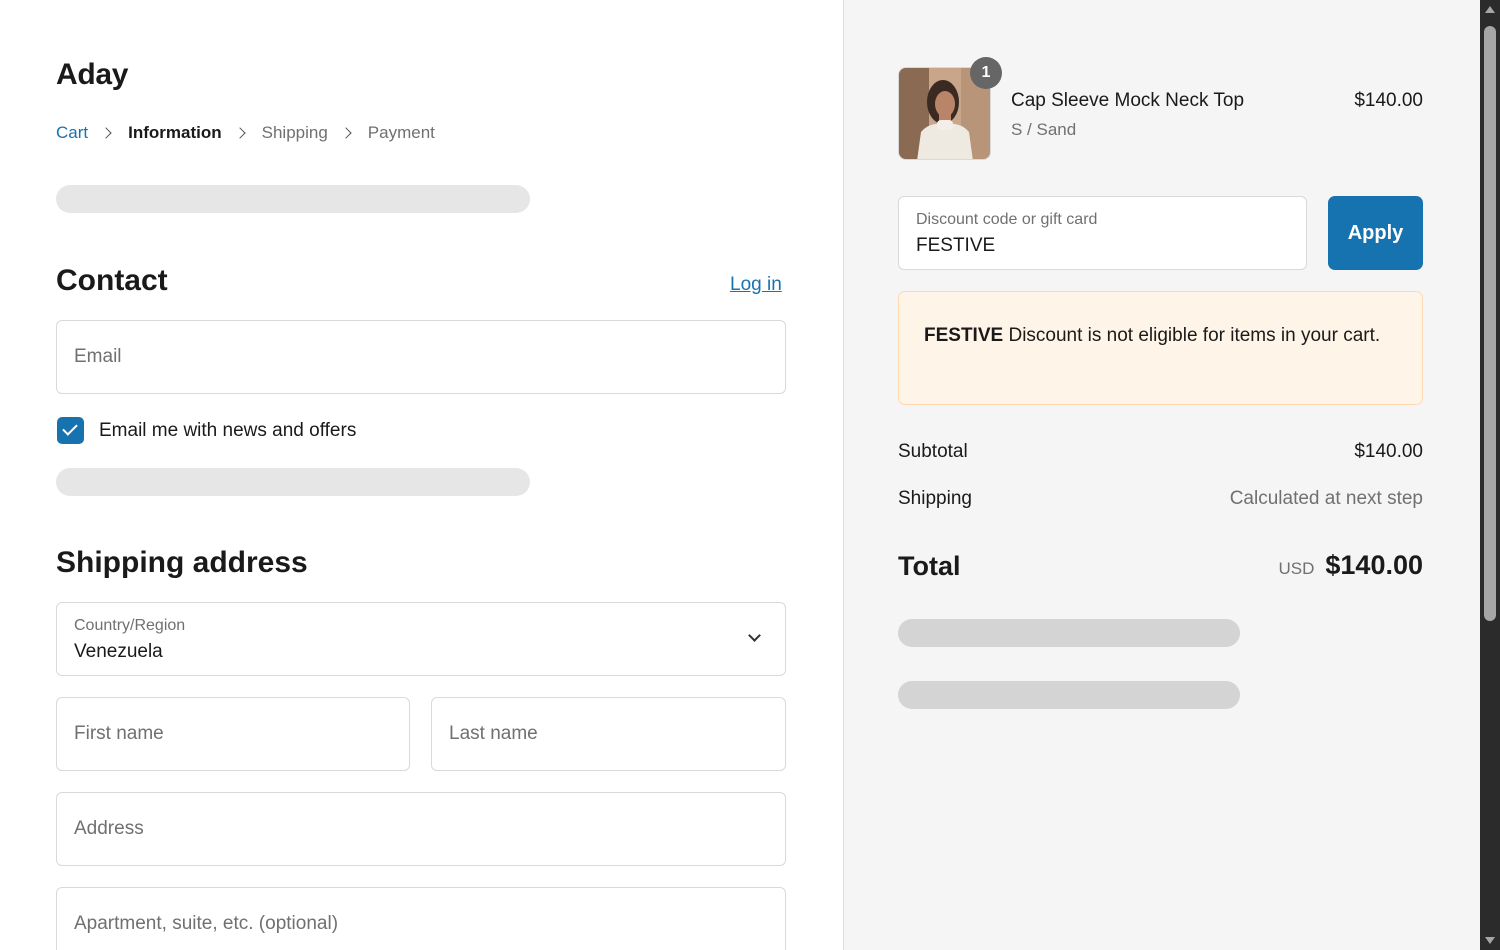  What do you see at coordinates (986, 73) in the screenshot?
I see `quantity-badge: 1` at bounding box center [986, 73].